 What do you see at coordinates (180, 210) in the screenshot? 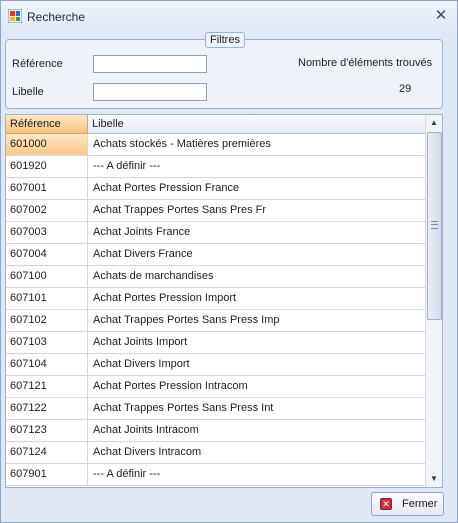
I see `cell-libelle: Achat Trappes Portes Sans Pres Fr` at bounding box center [180, 210].